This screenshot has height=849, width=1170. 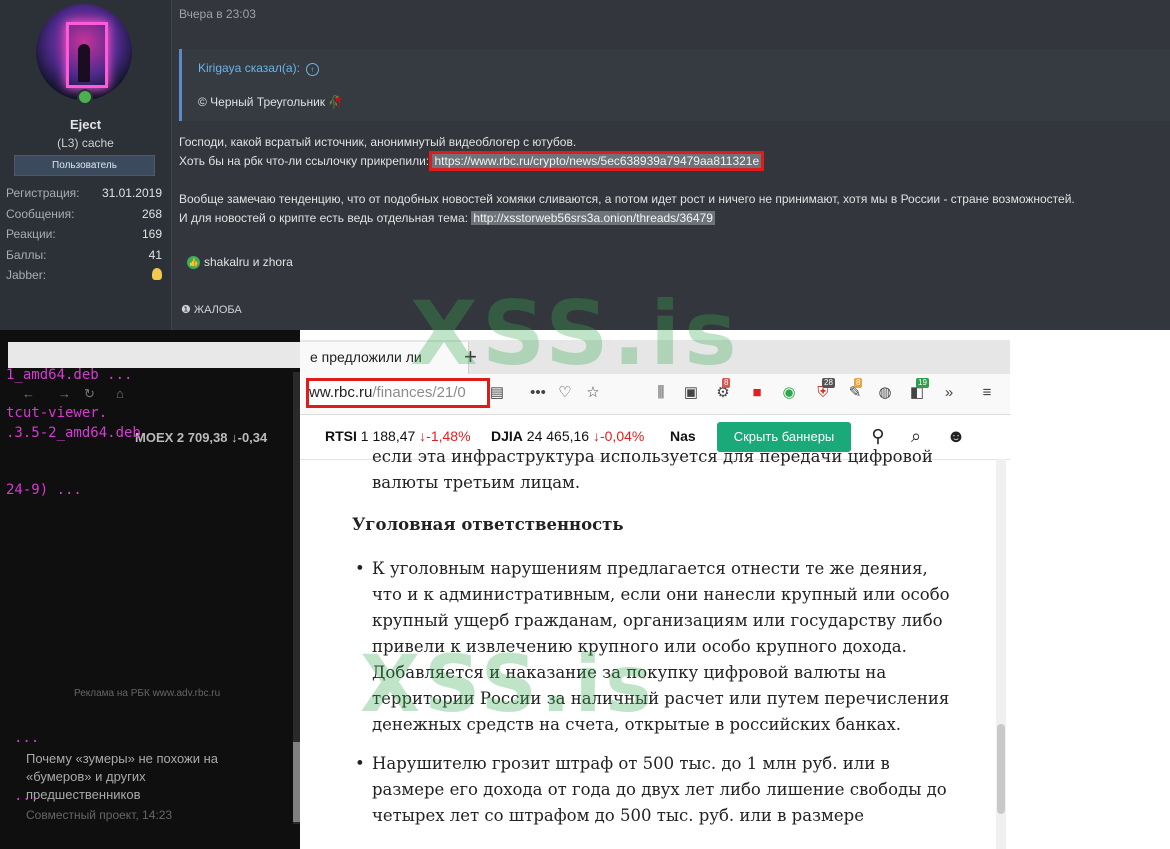 I want to click on reload-icon: ↻, so click(x=89, y=393).